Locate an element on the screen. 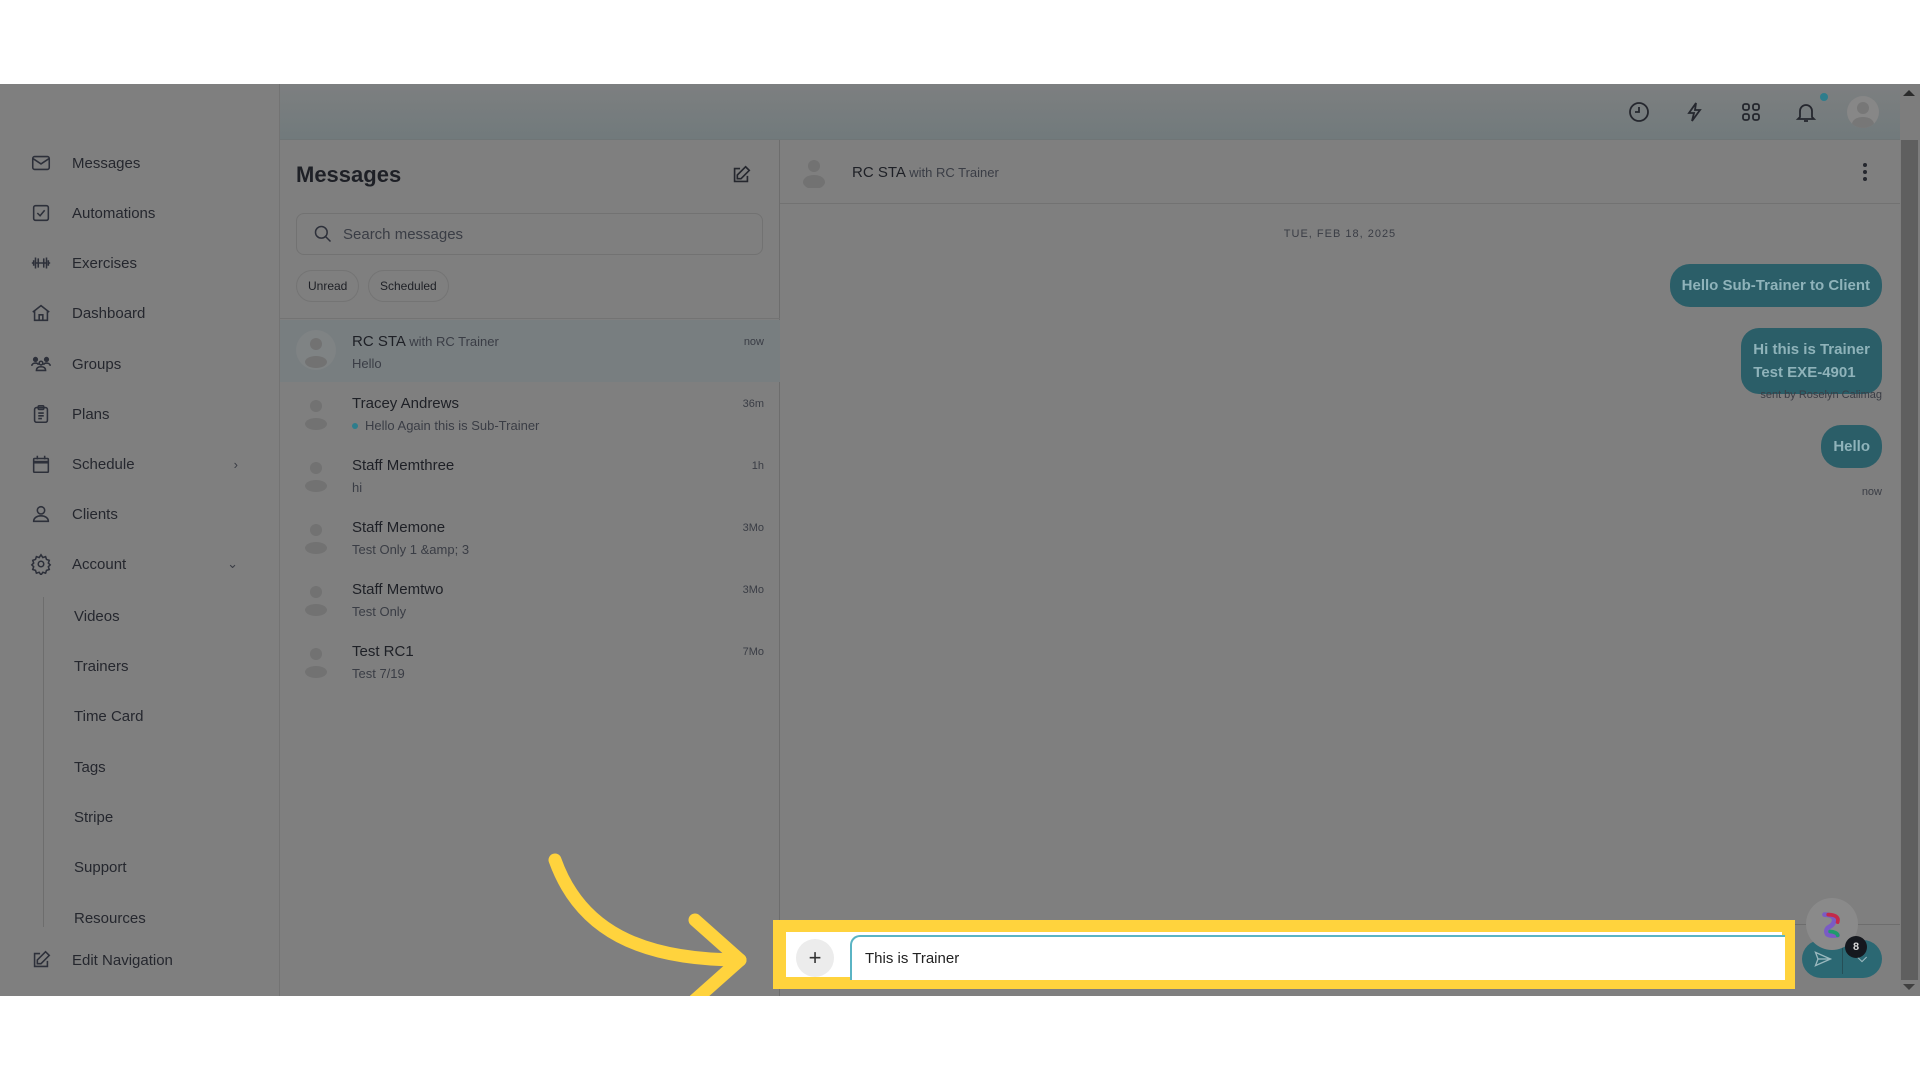 This screenshot has width=1920, height=1080. conversation-name: Staff Memone is located at coordinates (399, 527).